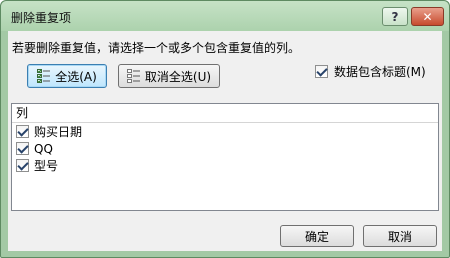  What do you see at coordinates (178, 76) in the screenshot?
I see `deselect-all-label: 取消全选(U)` at bounding box center [178, 76].